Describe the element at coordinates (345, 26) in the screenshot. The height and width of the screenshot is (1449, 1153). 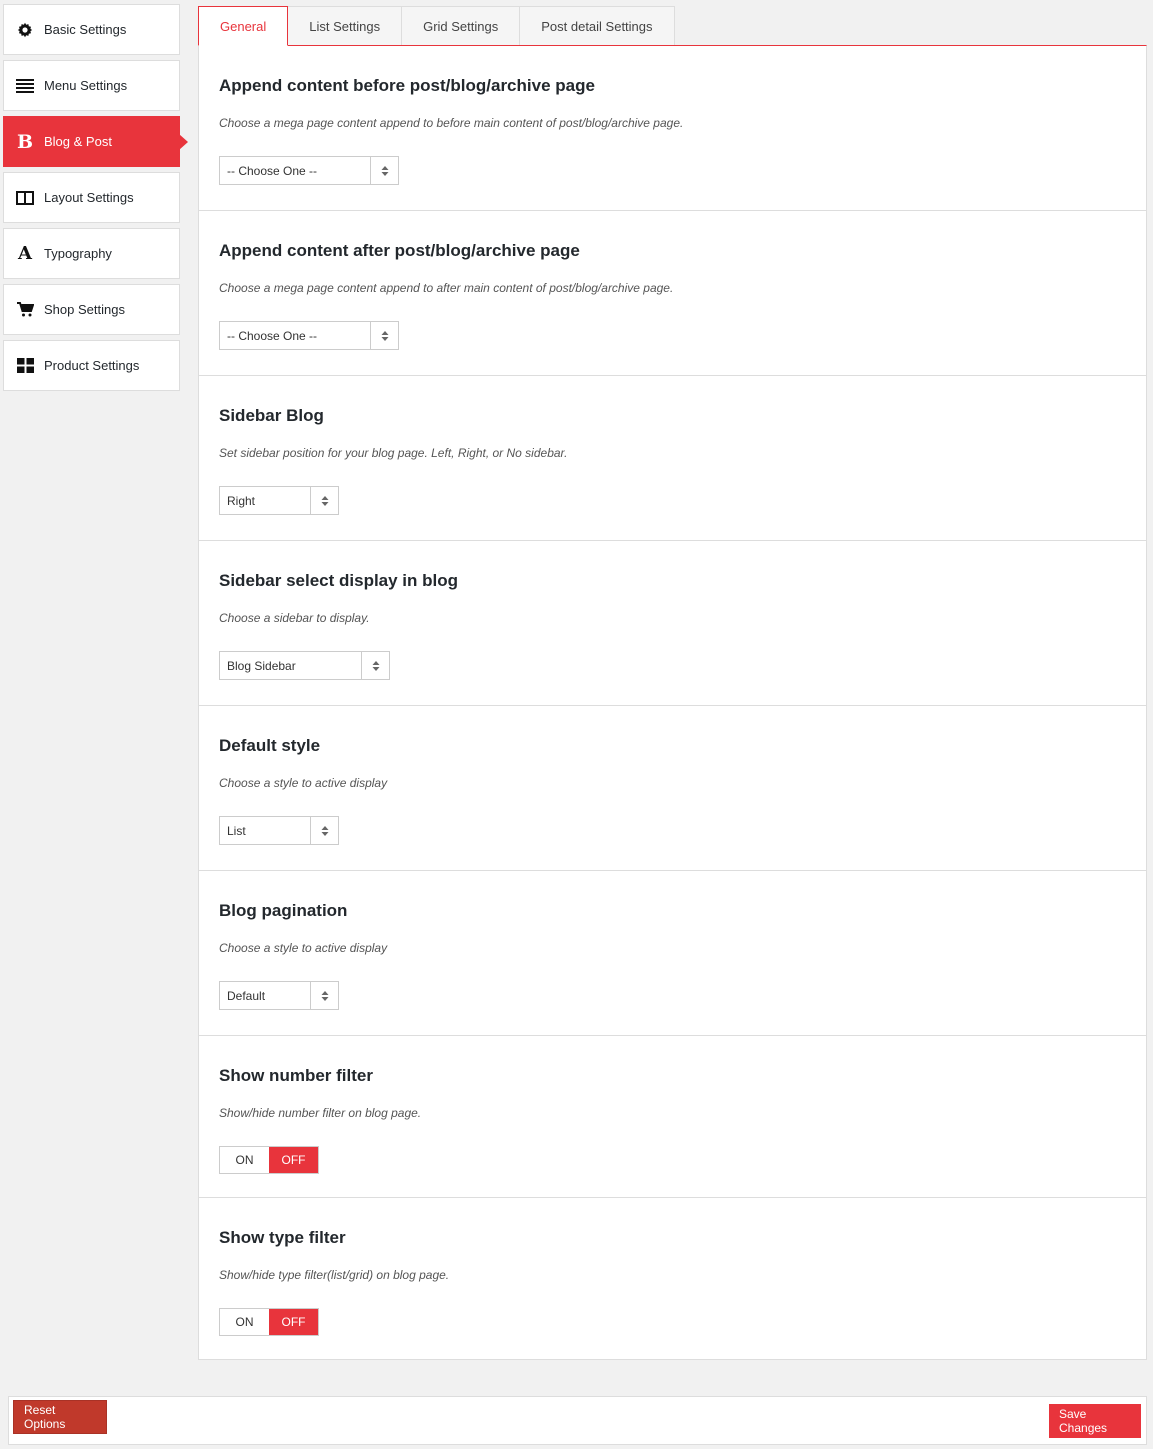
I see `tab-list-settings: List Settings` at that location.